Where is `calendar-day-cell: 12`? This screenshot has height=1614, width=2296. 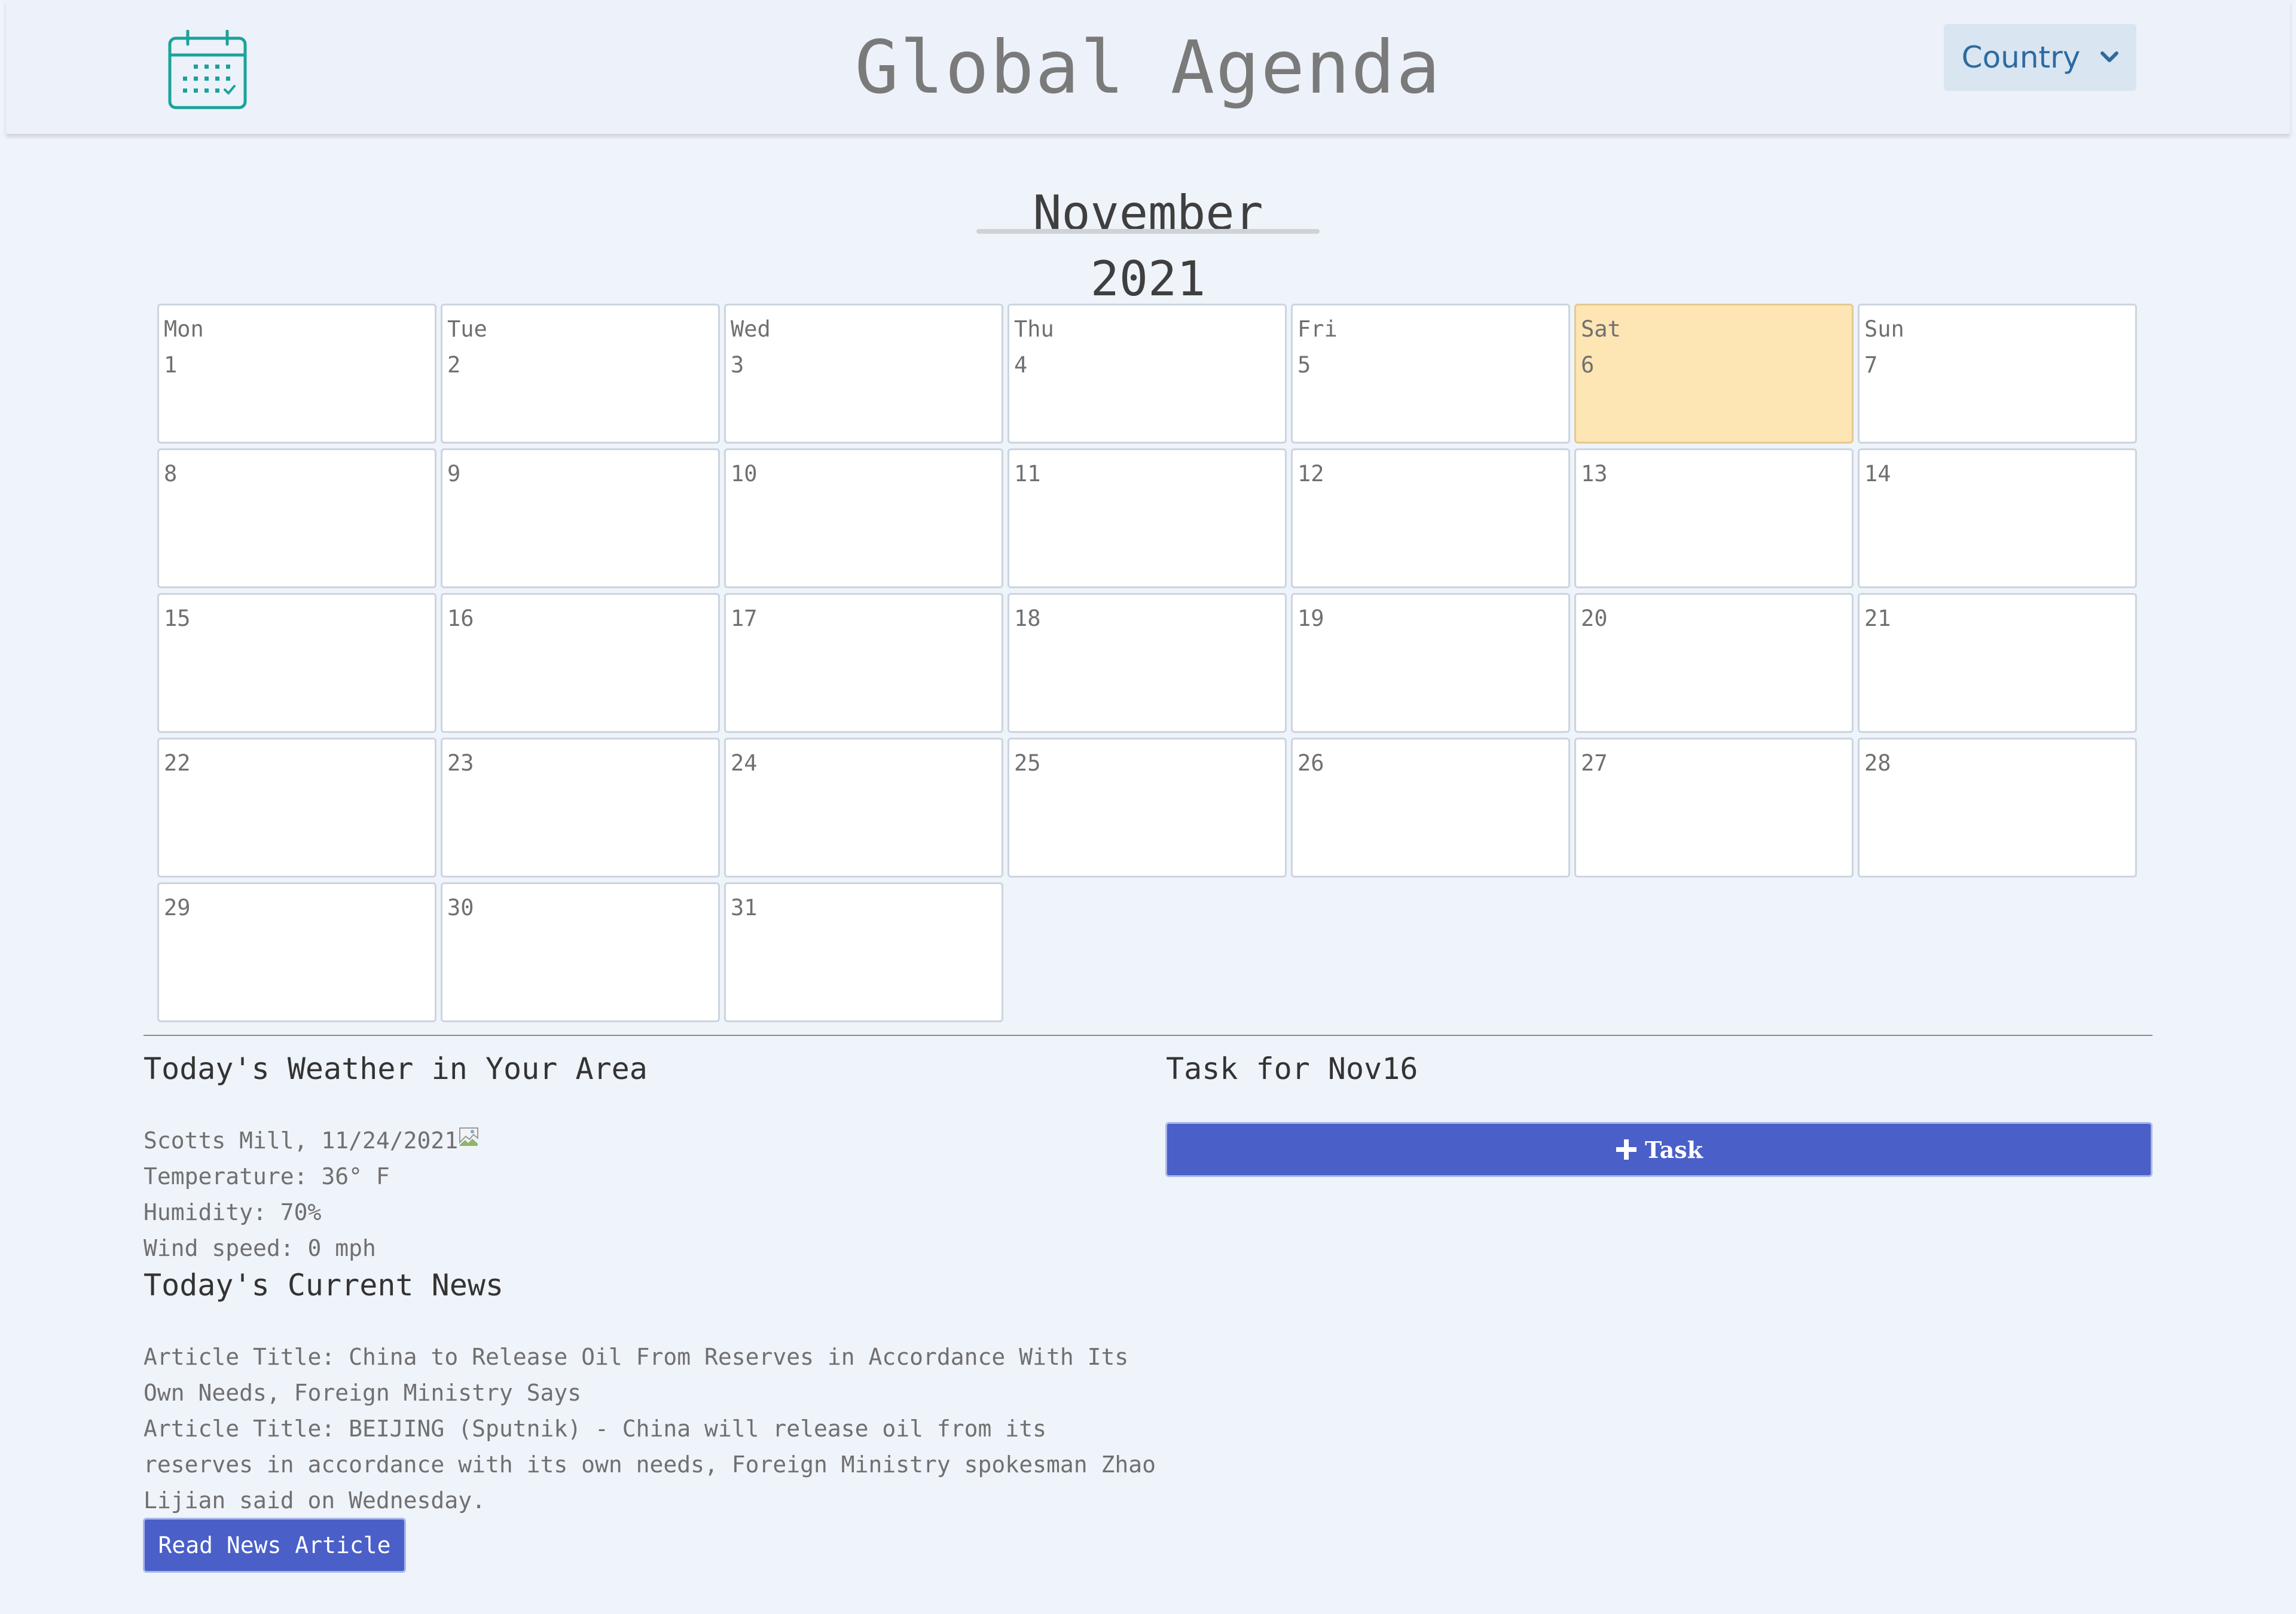
calendar-day-cell: 12 is located at coordinates (1430, 518).